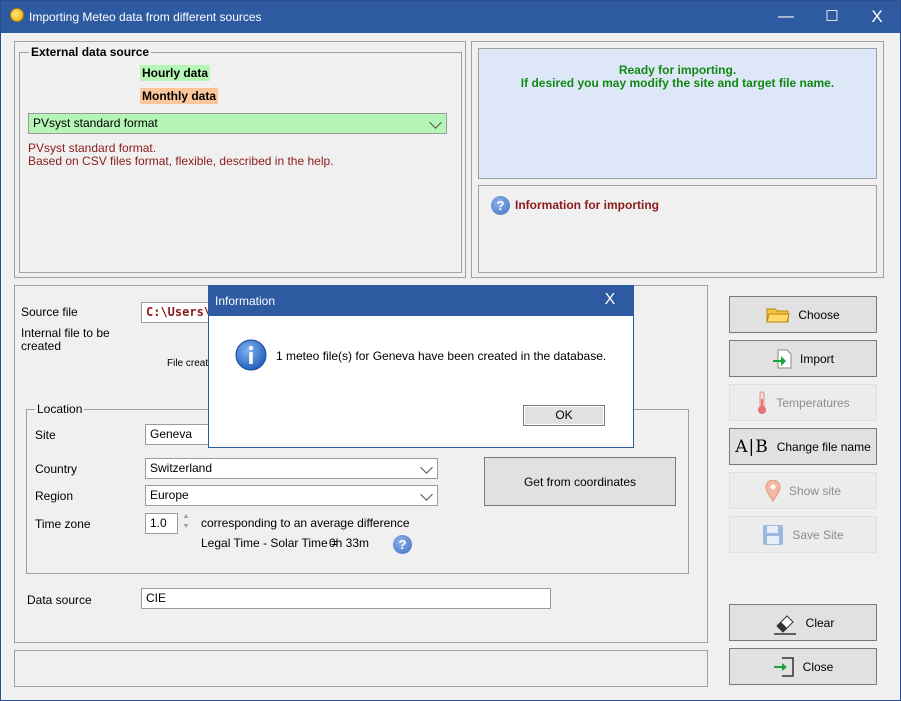 The height and width of the screenshot is (701, 901). Describe the element at coordinates (677, 229) in the screenshot. I see `info-box: ? Information for importing` at that location.